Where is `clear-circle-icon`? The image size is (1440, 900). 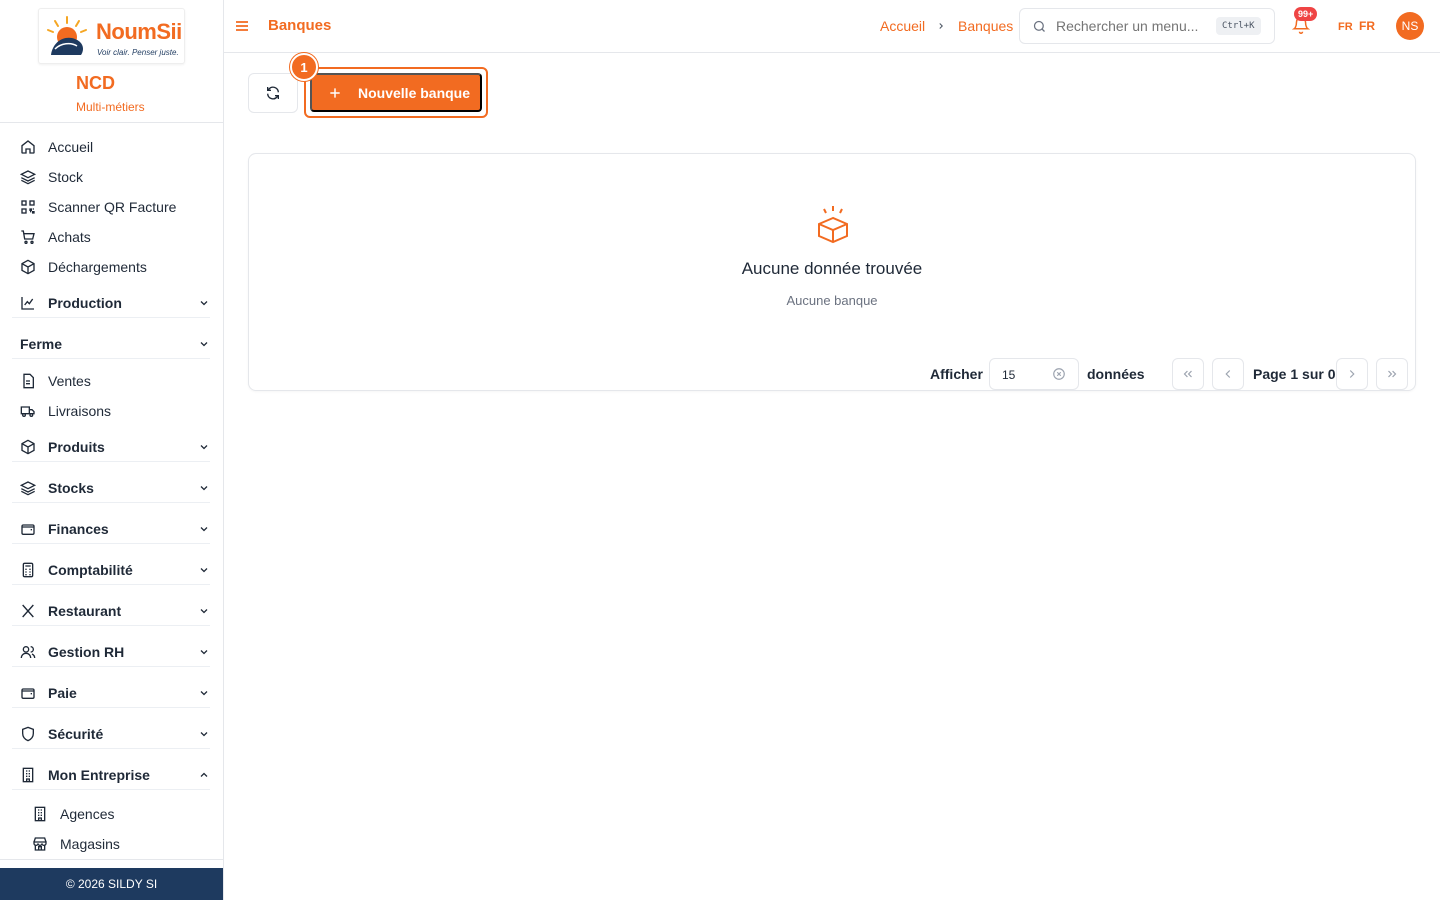
clear-circle-icon is located at coordinates (1059, 376).